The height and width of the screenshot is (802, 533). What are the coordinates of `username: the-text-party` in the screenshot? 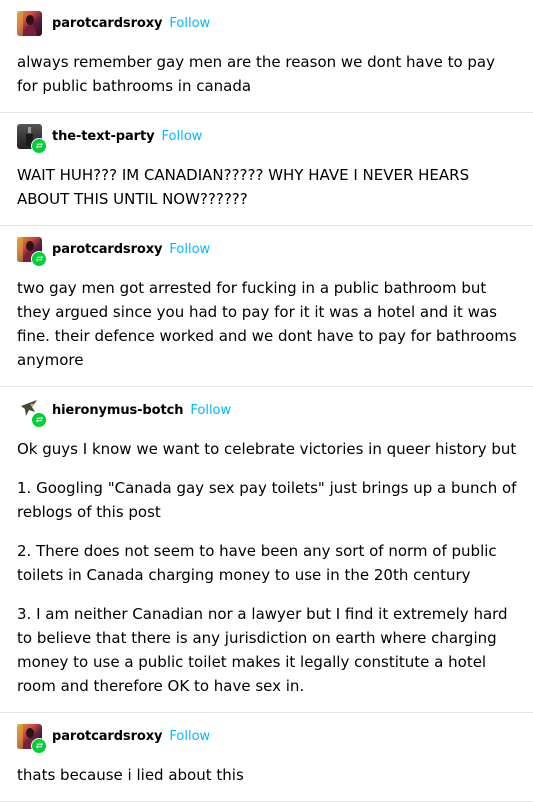 It's located at (103, 136).